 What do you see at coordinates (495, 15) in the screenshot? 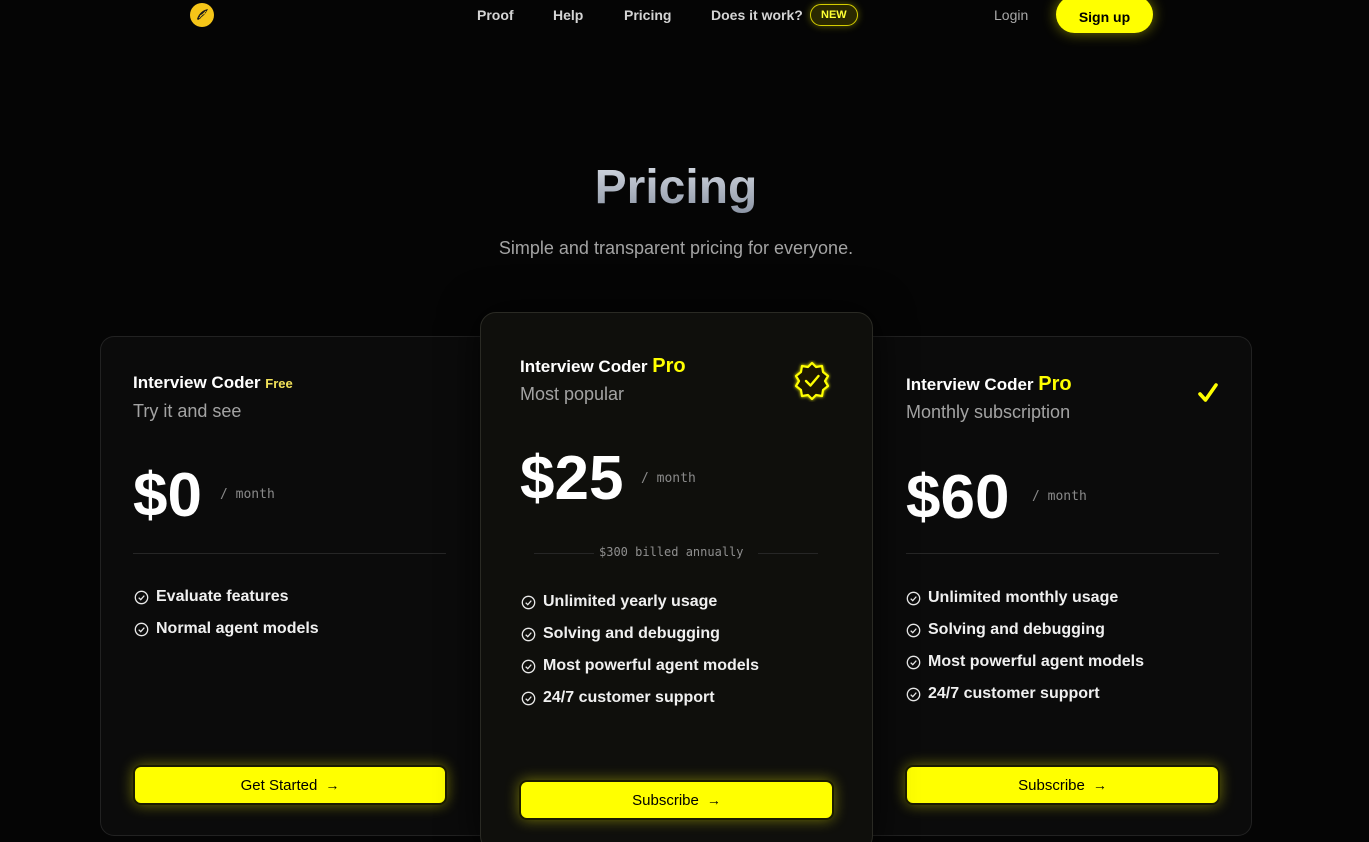
I see `nav-link-proof: Proof` at bounding box center [495, 15].